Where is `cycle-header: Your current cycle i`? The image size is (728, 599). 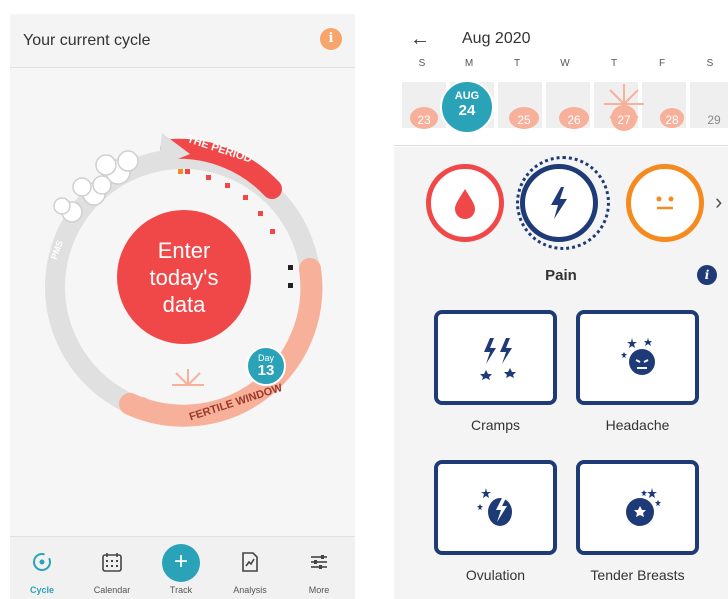
cycle-header: Your current cycle i is located at coordinates (182, 41).